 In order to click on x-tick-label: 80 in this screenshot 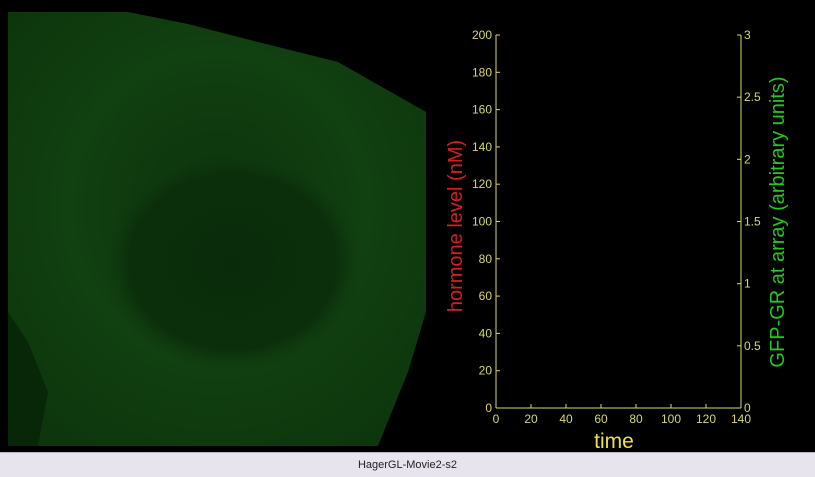, I will do `click(636, 419)`.